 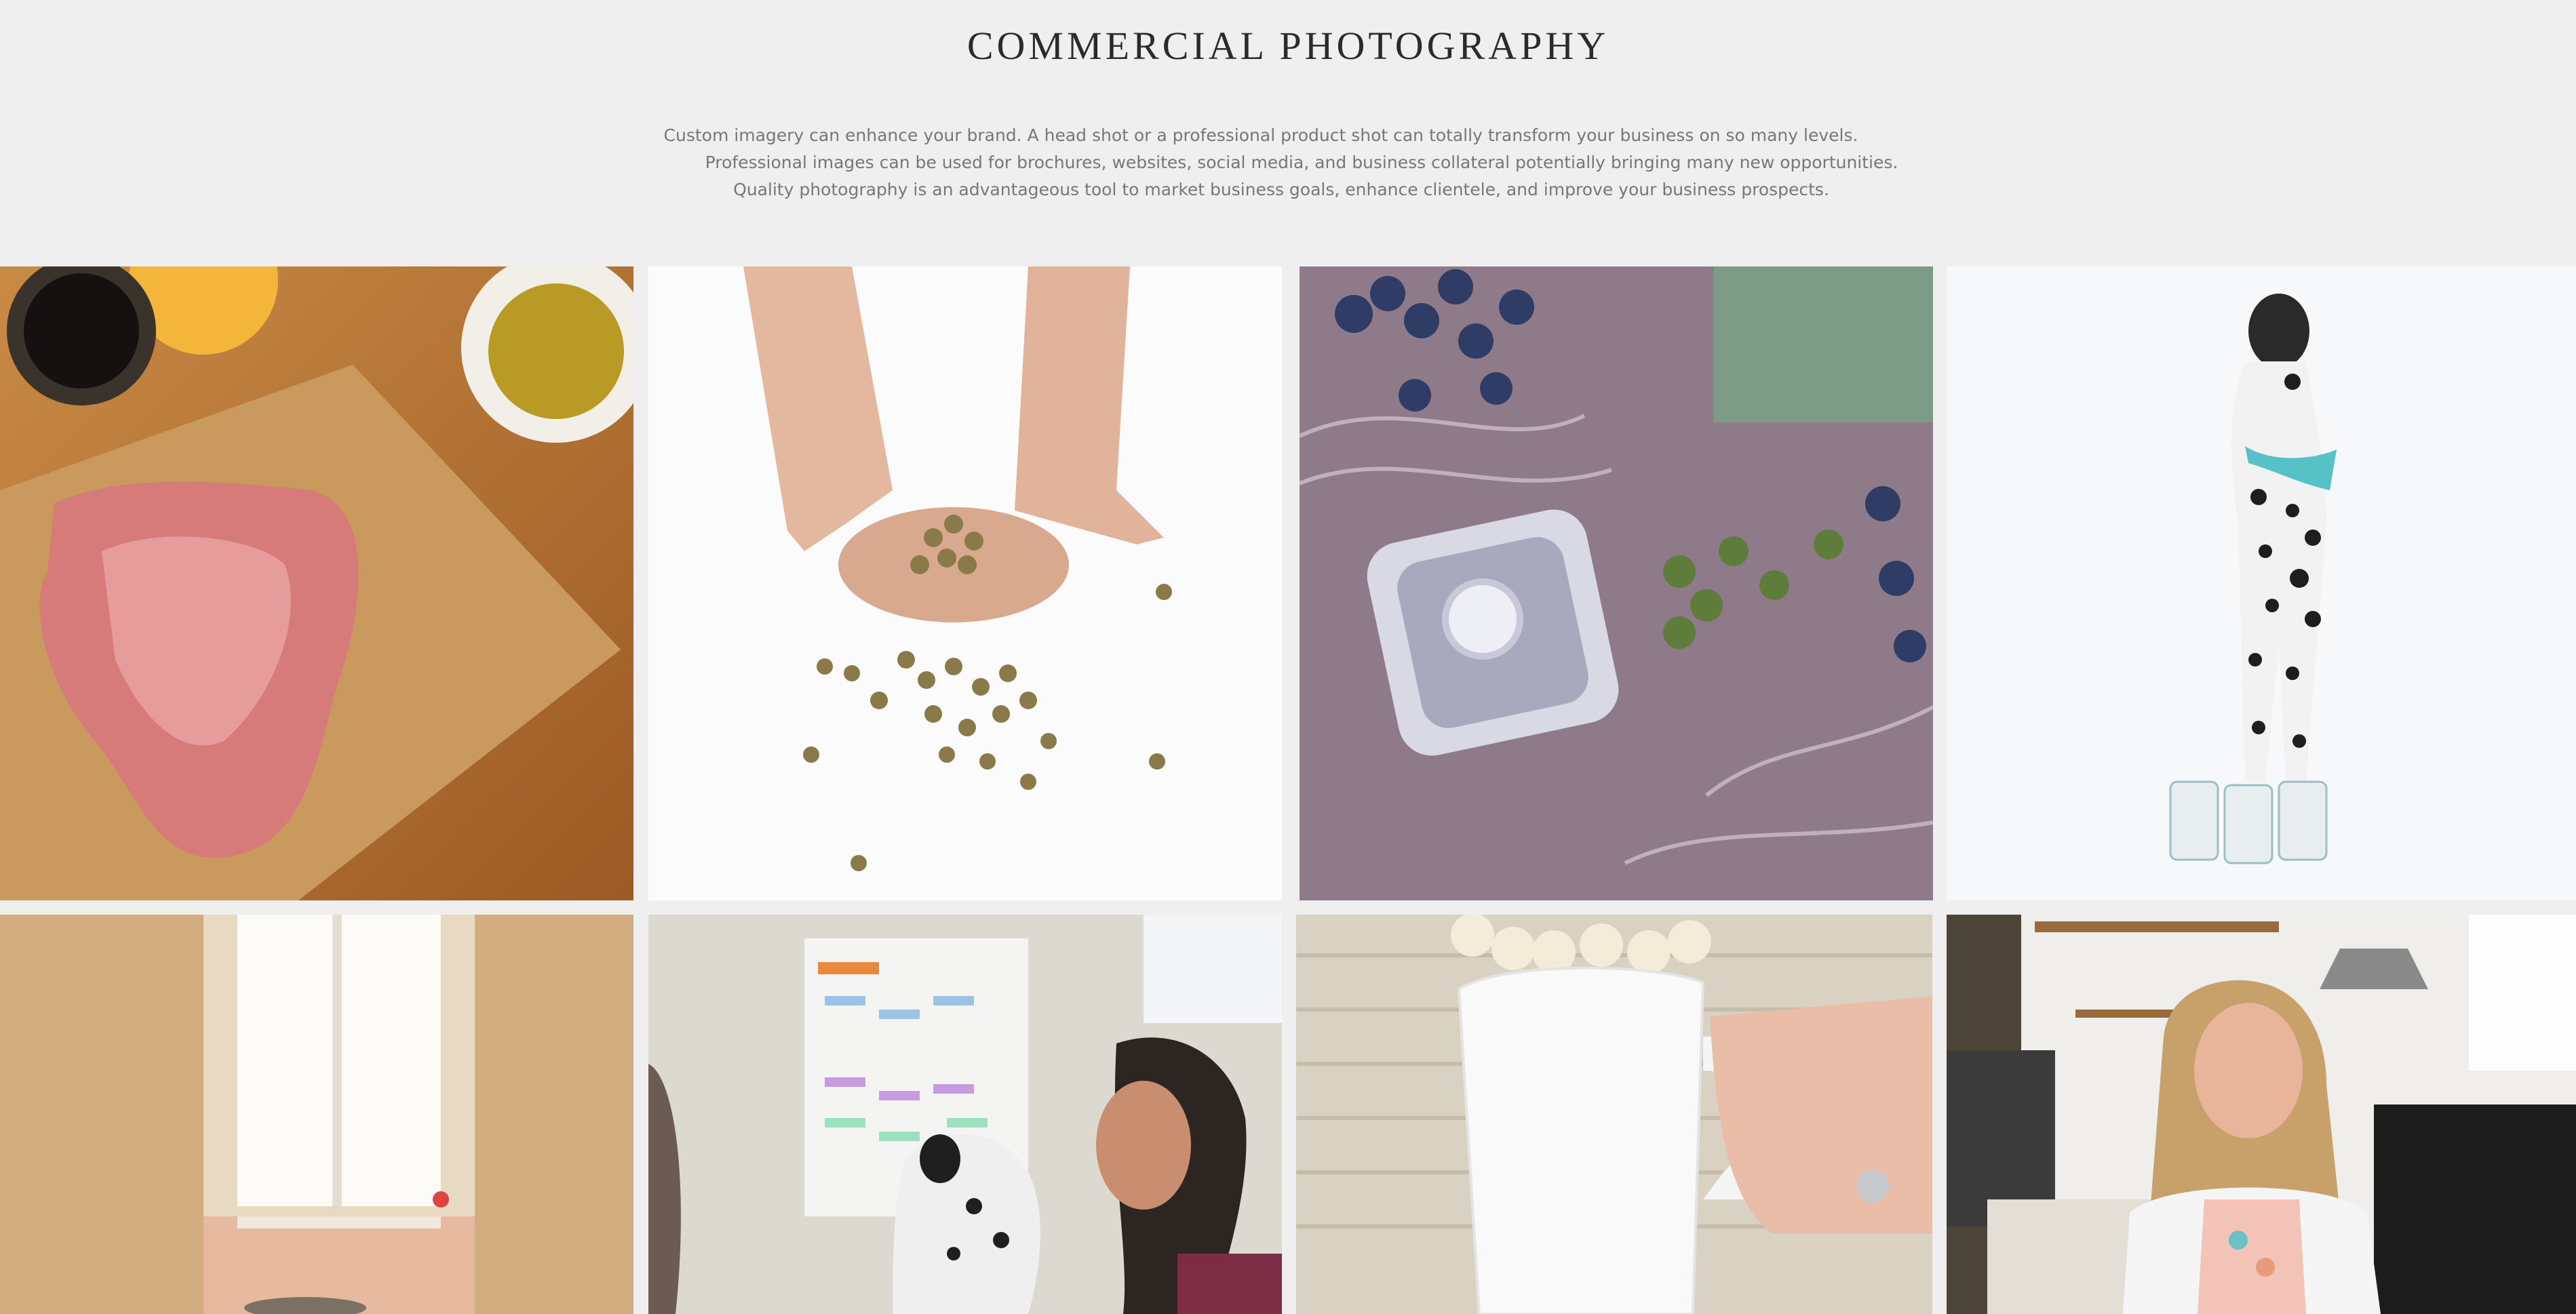 What do you see at coordinates (316, 1114) in the screenshot?
I see `gallery-photo-window-room` at bounding box center [316, 1114].